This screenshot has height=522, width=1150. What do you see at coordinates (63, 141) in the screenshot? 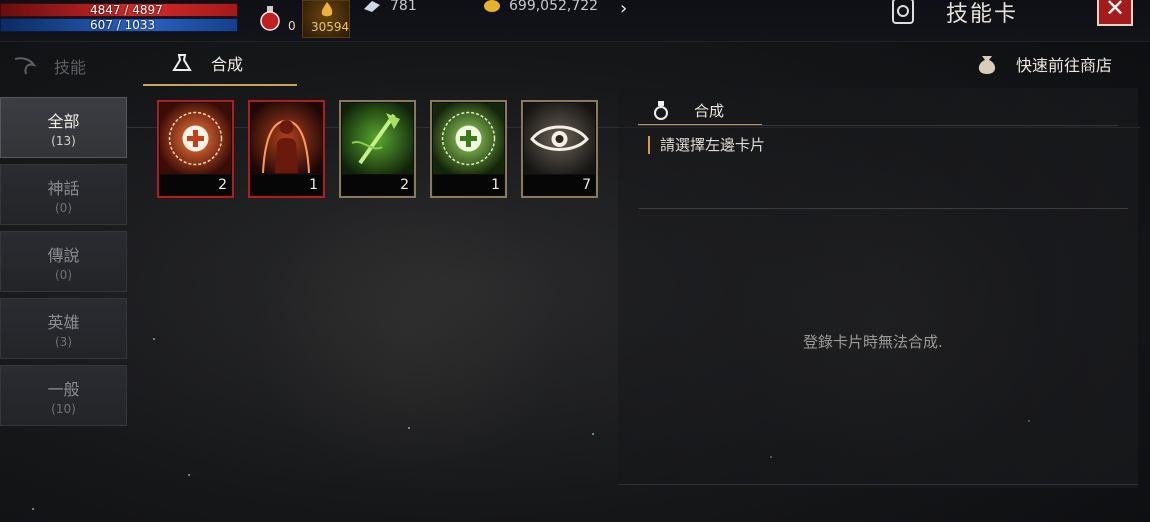
I see `sidebar-item-count: (13)` at bounding box center [63, 141].